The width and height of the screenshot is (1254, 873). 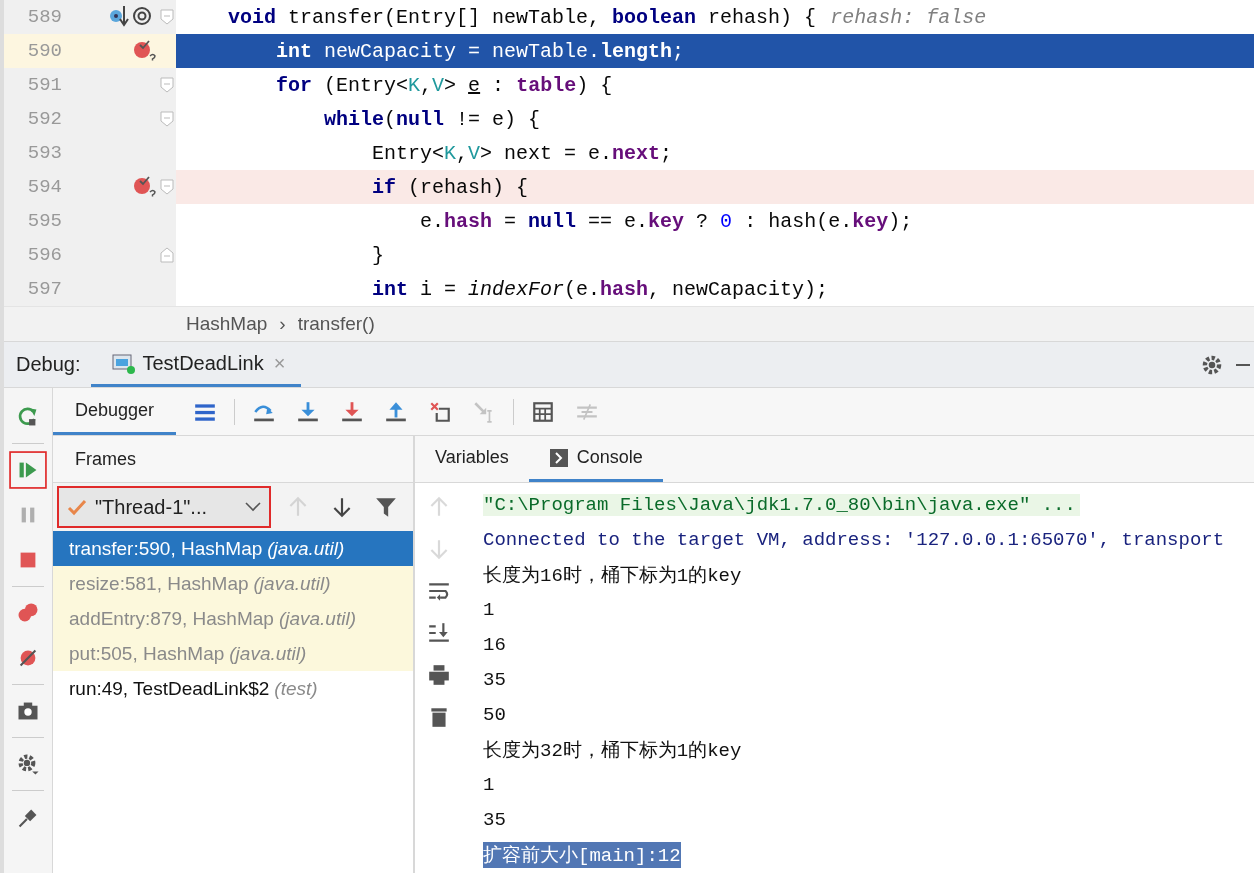 I want to click on check-icon, so click(x=77, y=507).